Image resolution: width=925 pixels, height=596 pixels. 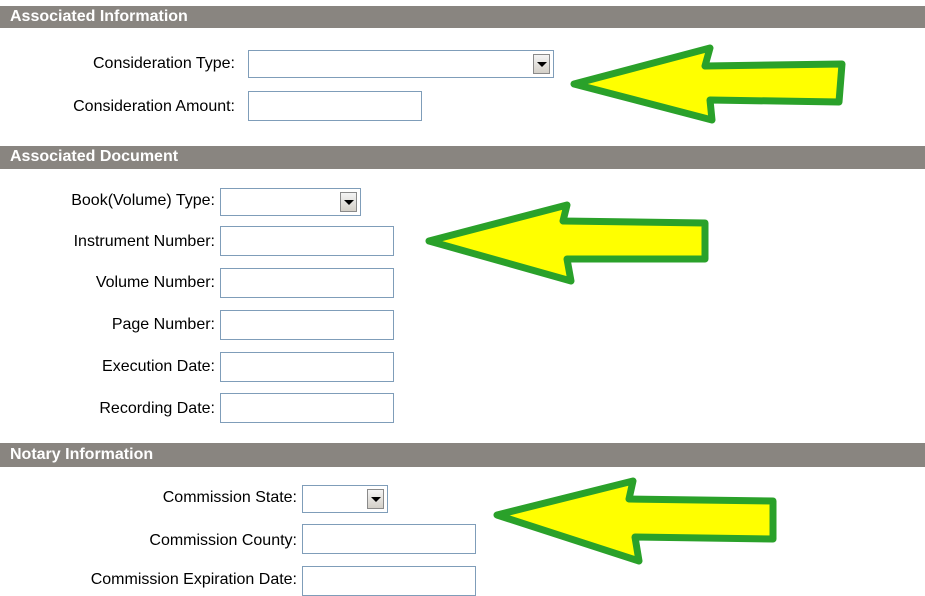 I want to click on page-number-label: Page Number:, so click(x=163, y=324).